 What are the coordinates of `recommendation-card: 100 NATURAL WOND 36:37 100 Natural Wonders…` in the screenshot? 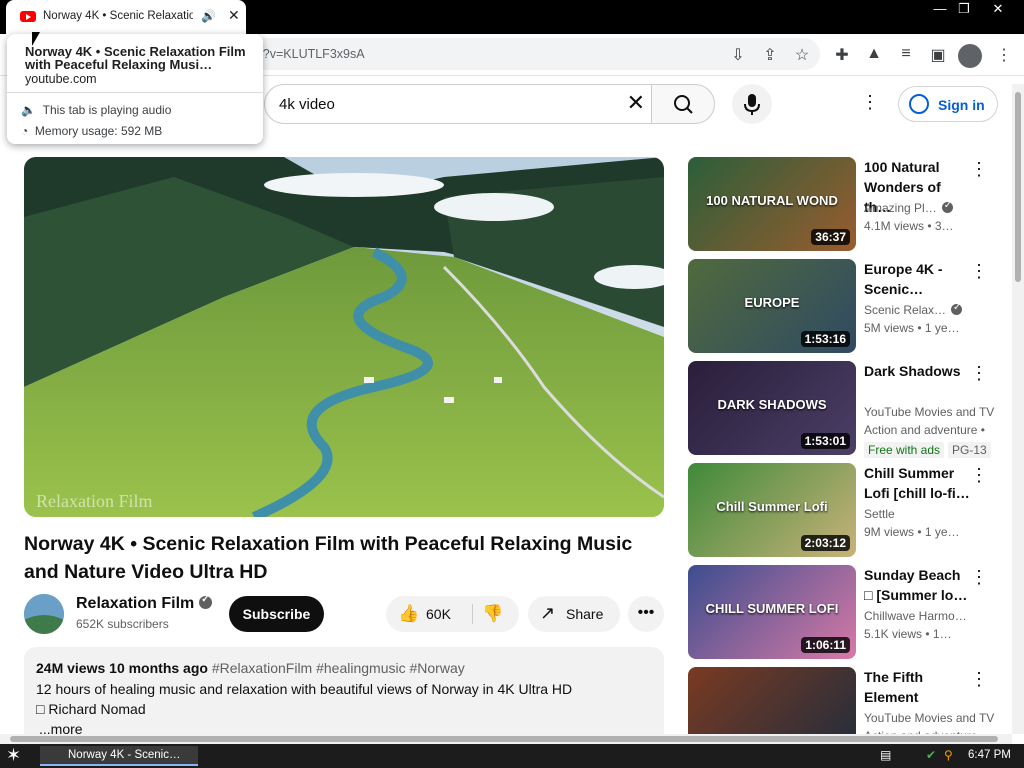 It's located at (848, 204).